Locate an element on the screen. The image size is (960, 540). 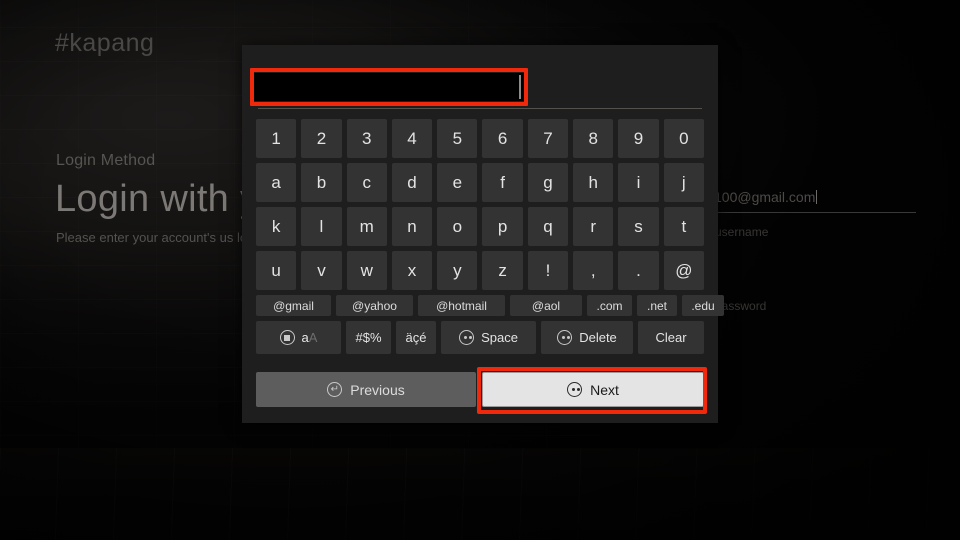
keyboard-row-letters-1: a b c d e f g h i j is located at coordinates (480, 182).